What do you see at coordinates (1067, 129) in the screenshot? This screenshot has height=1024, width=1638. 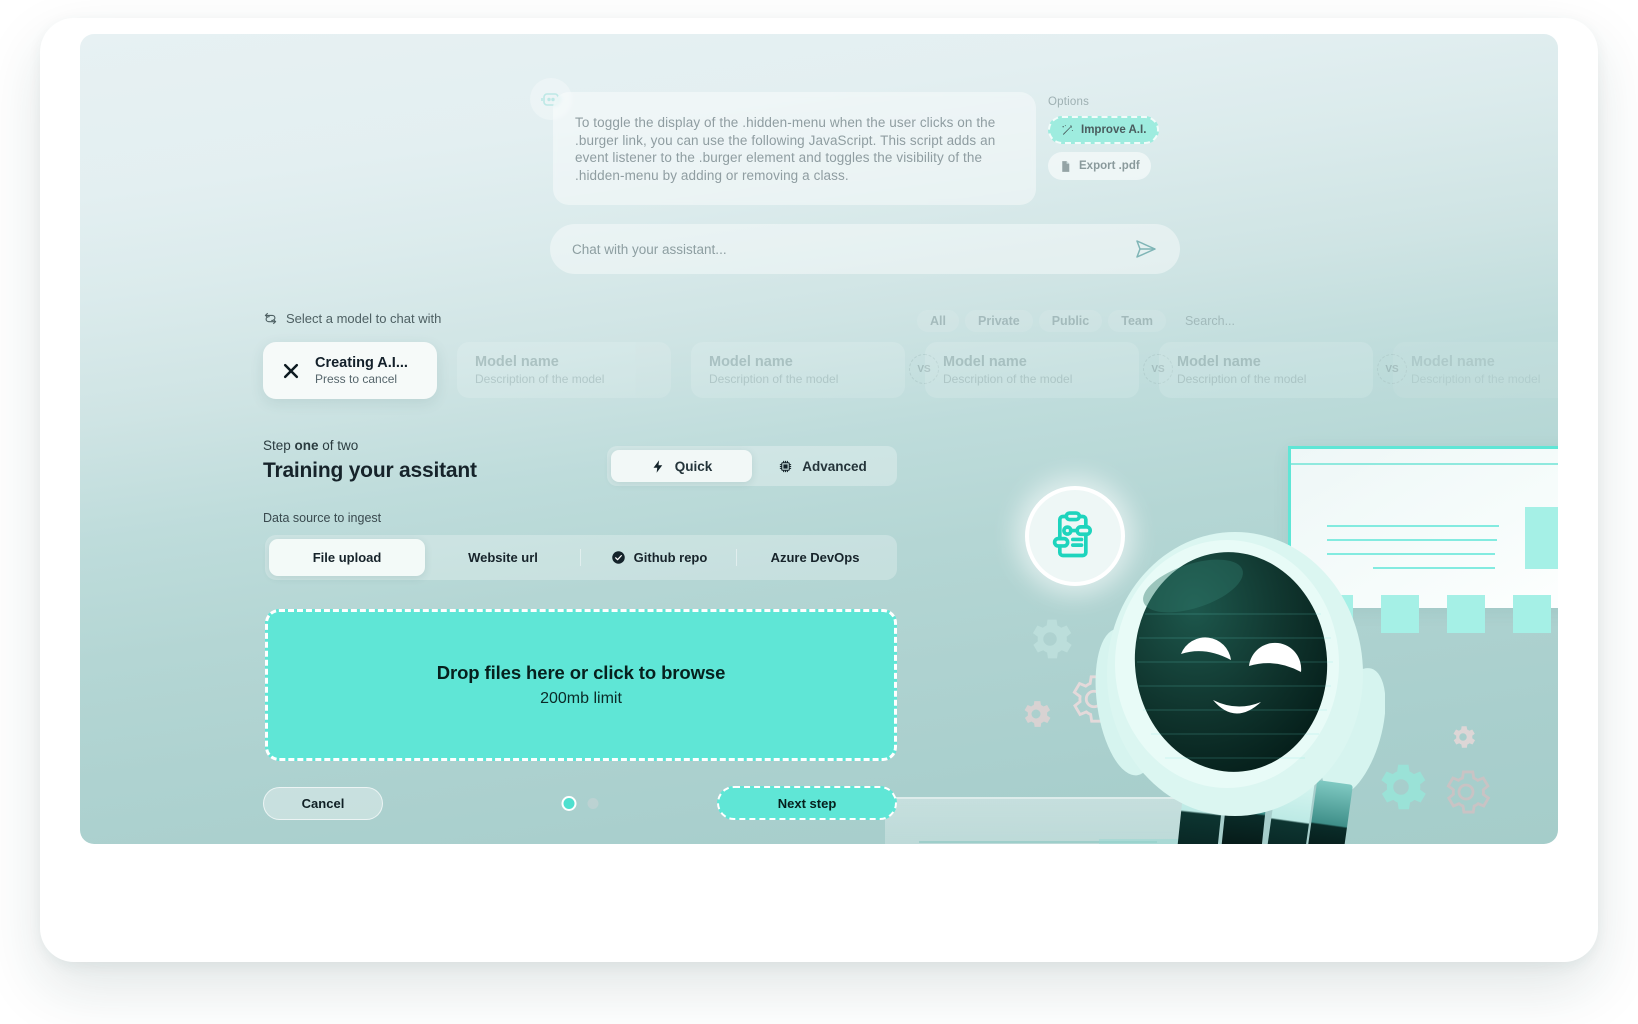 I see `magic-wand-icon` at bounding box center [1067, 129].